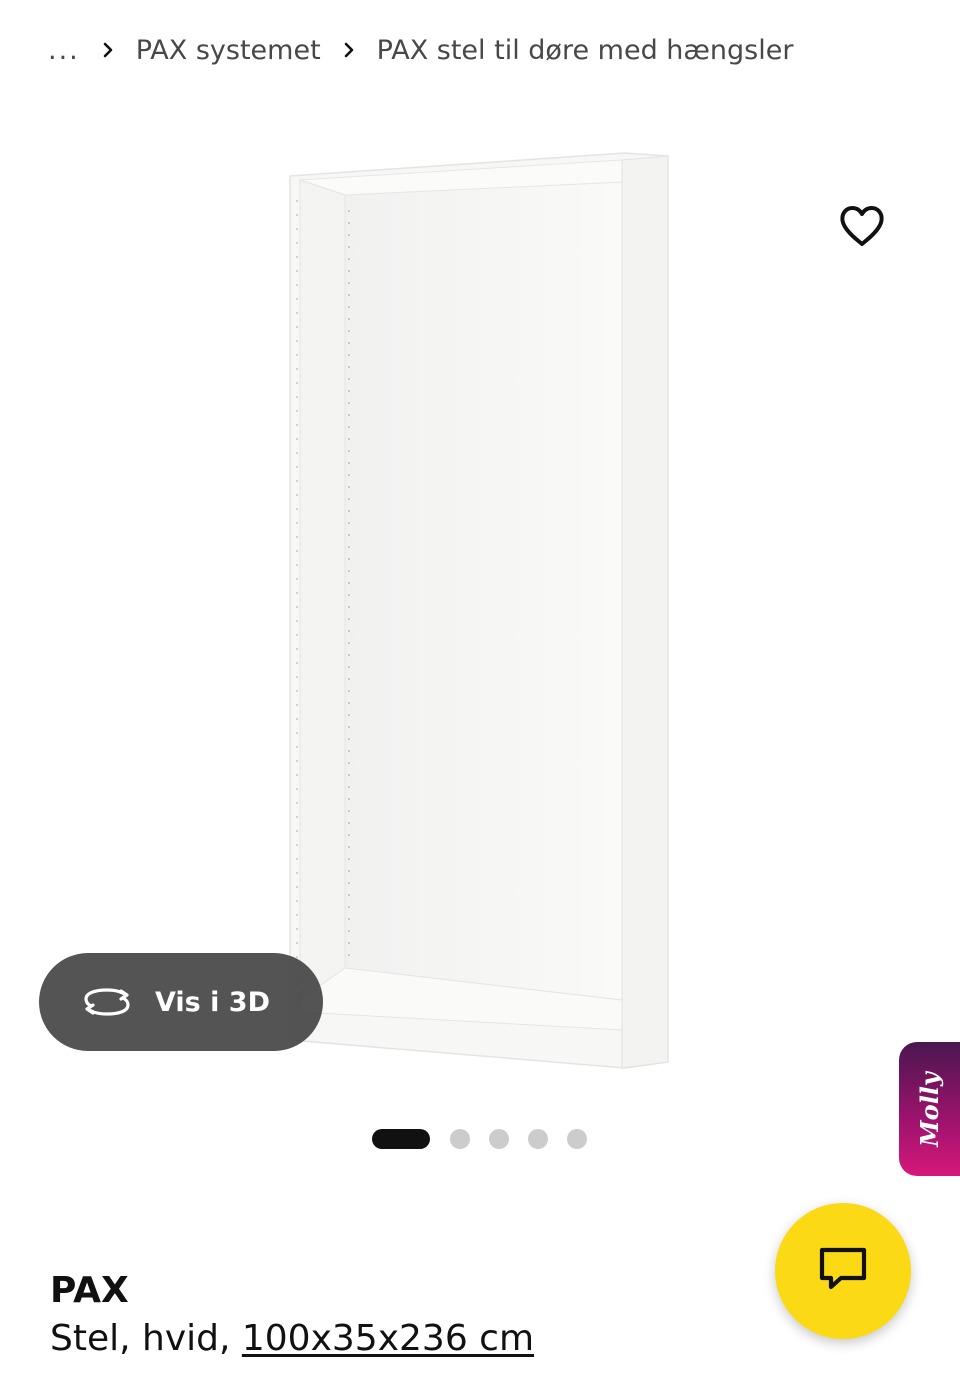  I want to click on product-dimensions-link: 100x35x236 cm, so click(388, 1338).